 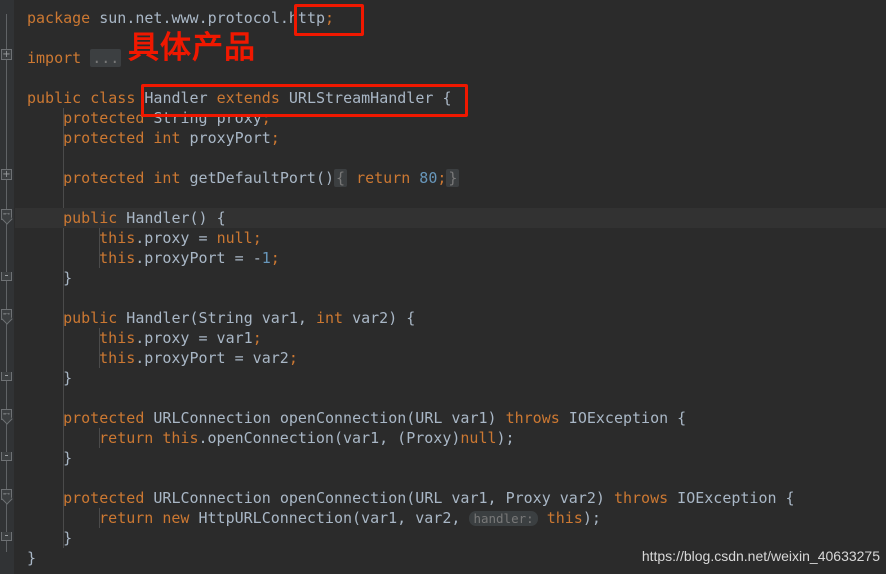 I want to click on code-token: .proxyPort = var2, so click(x=212, y=358).